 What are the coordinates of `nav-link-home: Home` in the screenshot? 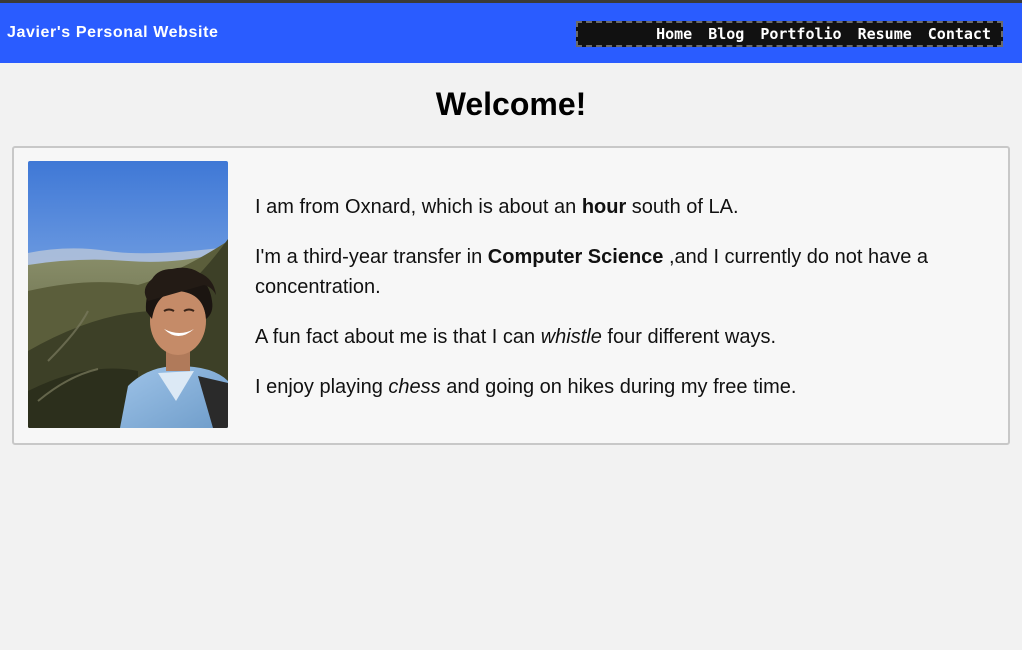 It's located at (674, 34).